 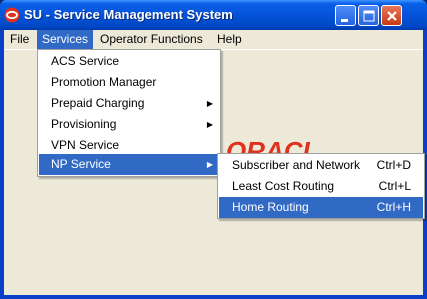 I want to click on menu-item-label: NP Service, so click(x=81, y=164).